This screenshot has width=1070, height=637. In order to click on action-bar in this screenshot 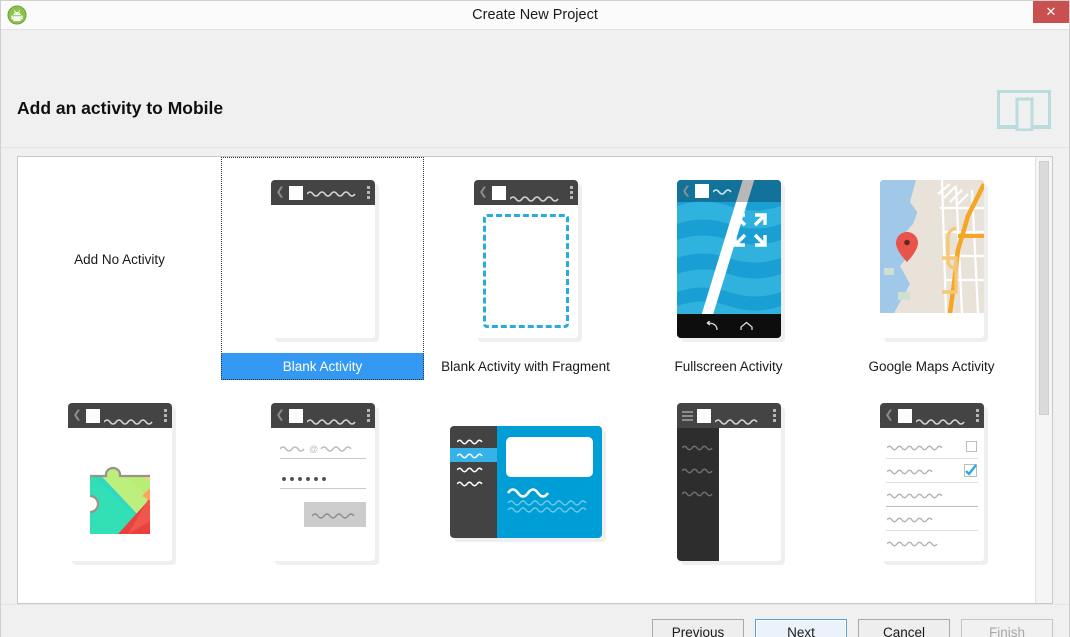, I will do `click(728, 415)`.